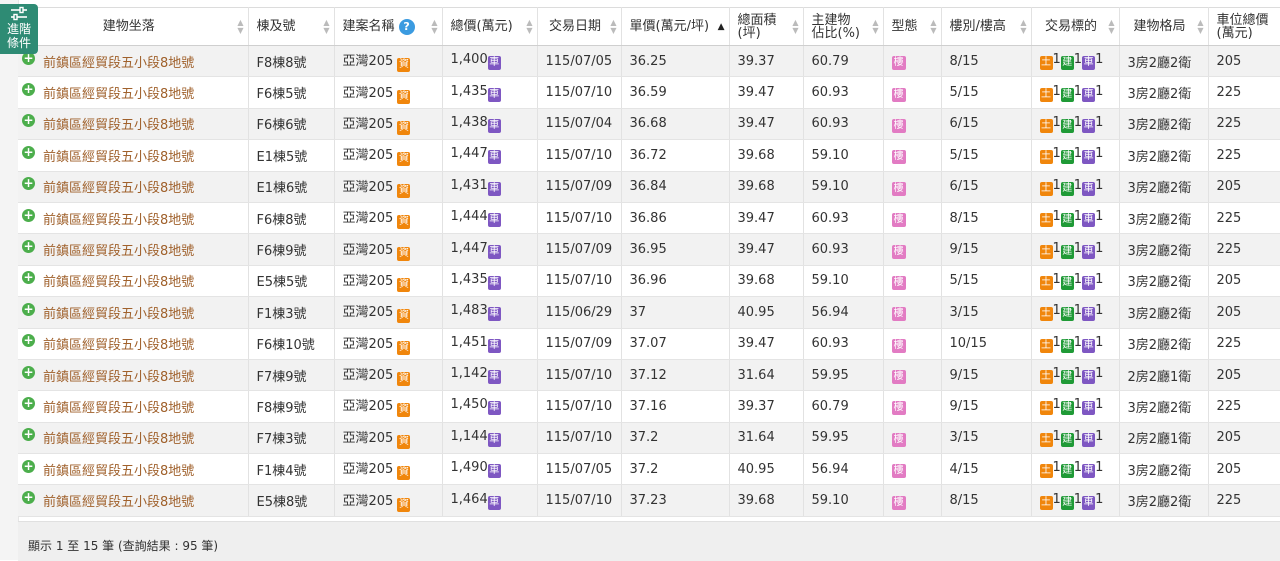  Describe the element at coordinates (1164, 26) in the screenshot. I see `column-header-layout: 建物格局 ▲ ▼` at that location.